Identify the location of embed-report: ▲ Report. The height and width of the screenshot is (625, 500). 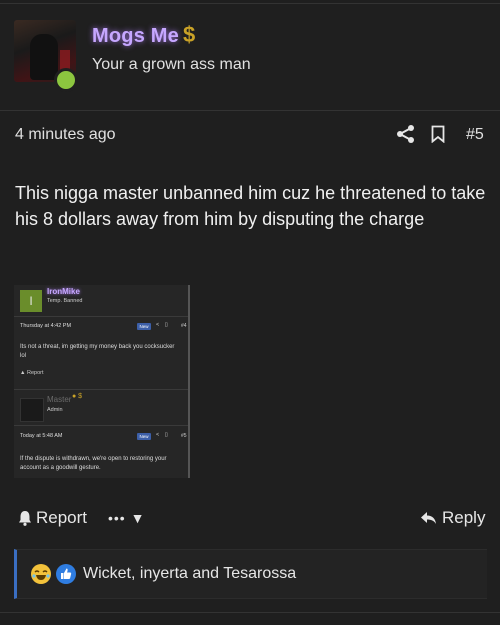
(32, 373).